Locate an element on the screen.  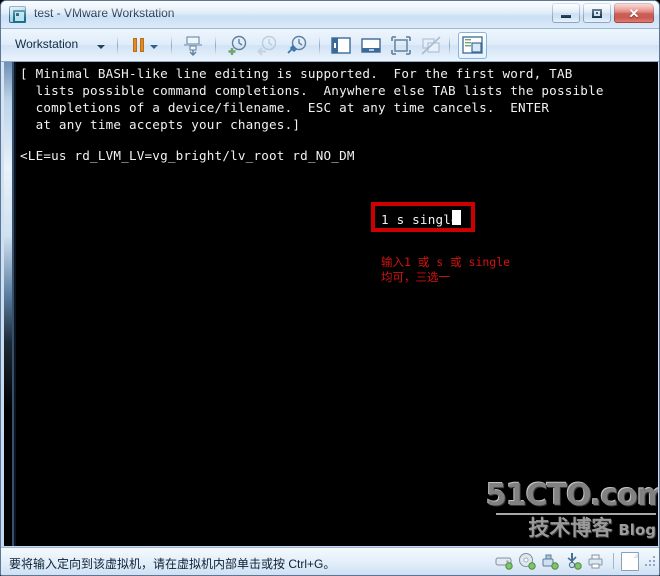
manage-snapshots-button is located at coordinates (297, 45).